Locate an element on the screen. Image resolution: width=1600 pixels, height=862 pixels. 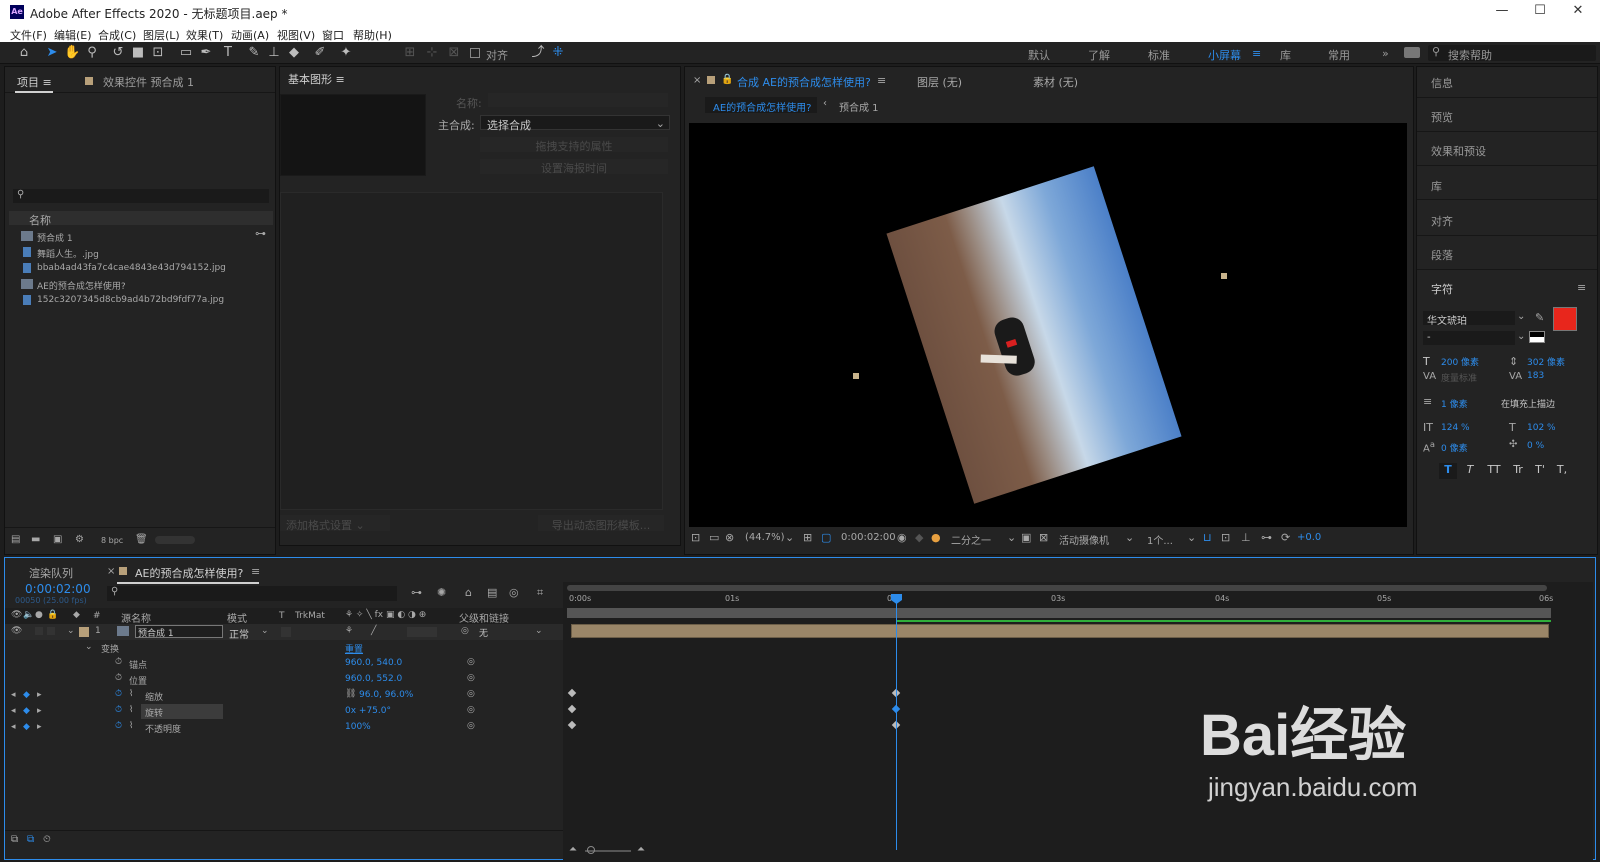
hand-tool-icon: ✋ is located at coordinates (72, 53).